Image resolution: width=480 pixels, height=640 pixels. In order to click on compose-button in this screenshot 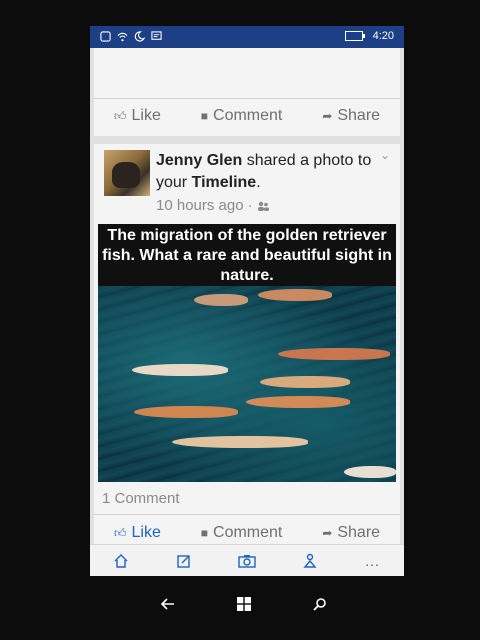, I will do `click(184, 561)`.